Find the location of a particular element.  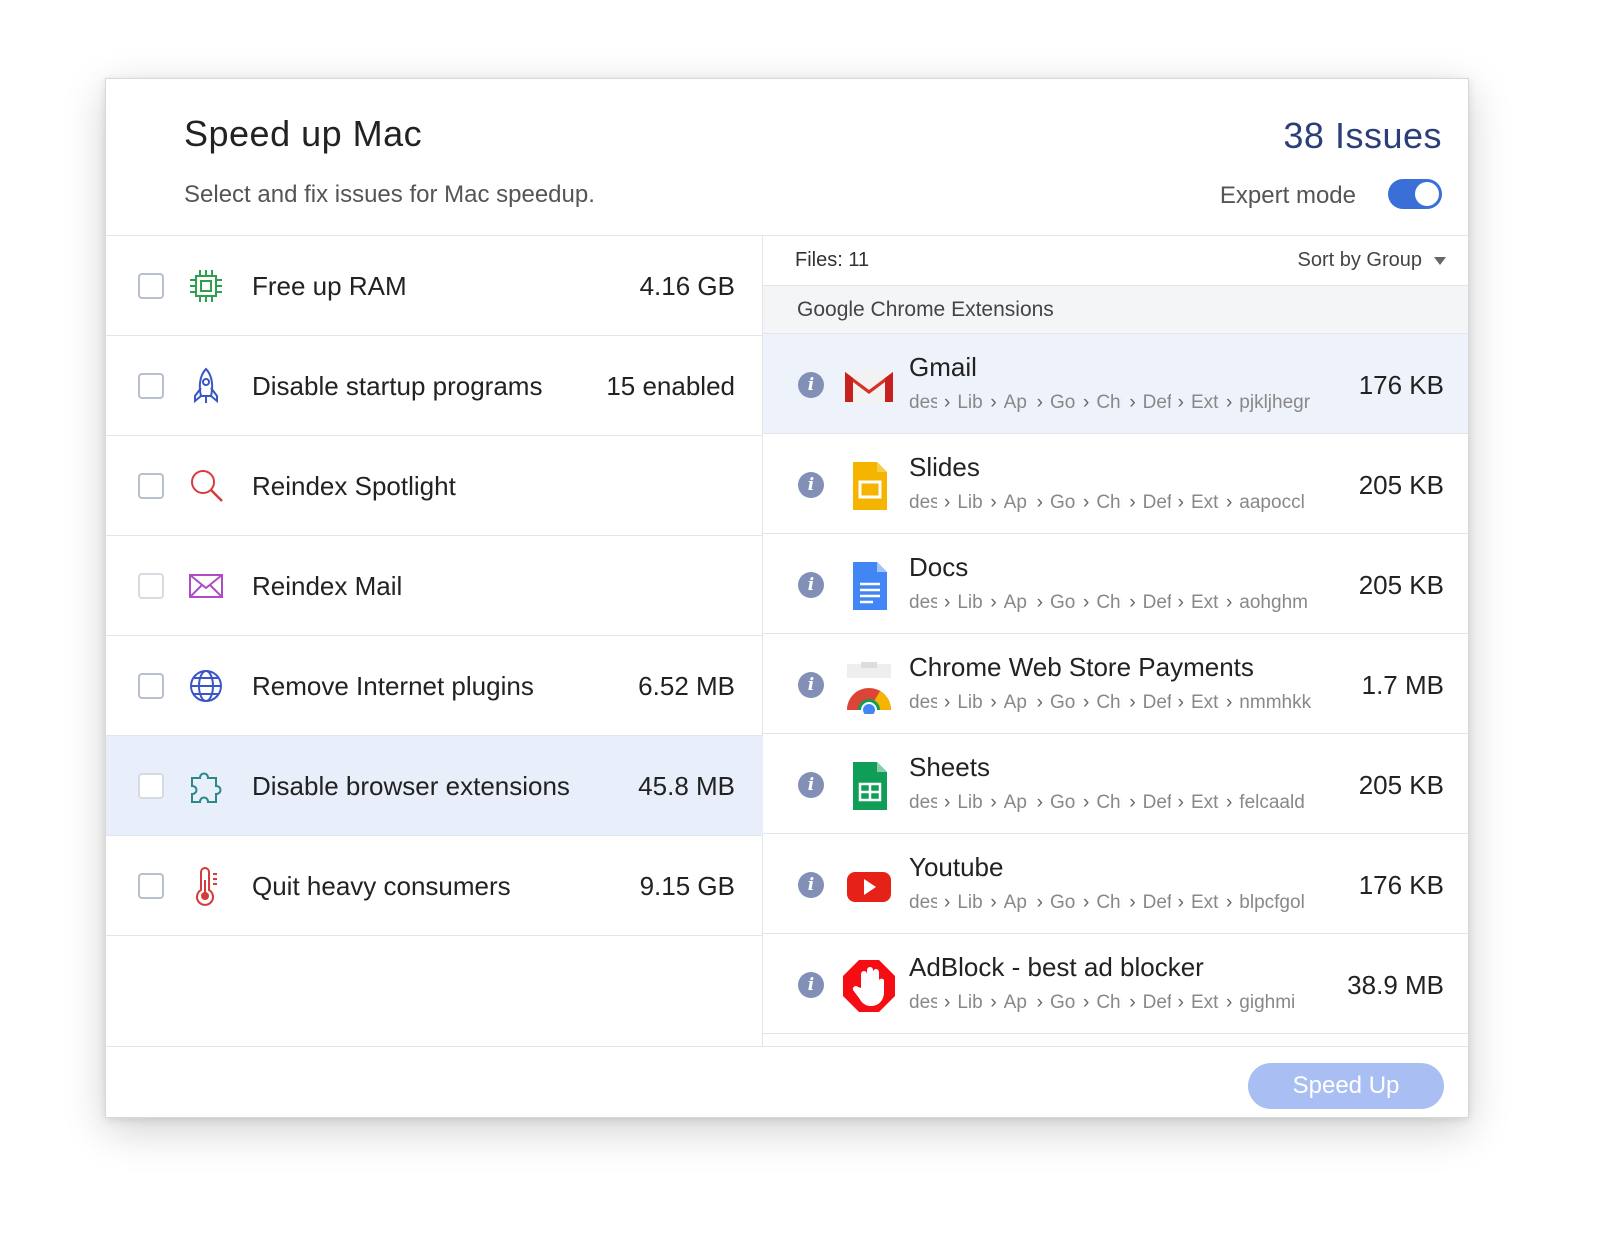

extension-path: des › Lib › Ap › Go › Chr › Def › Ext › felcaald is located at coordinates (1126, 803).